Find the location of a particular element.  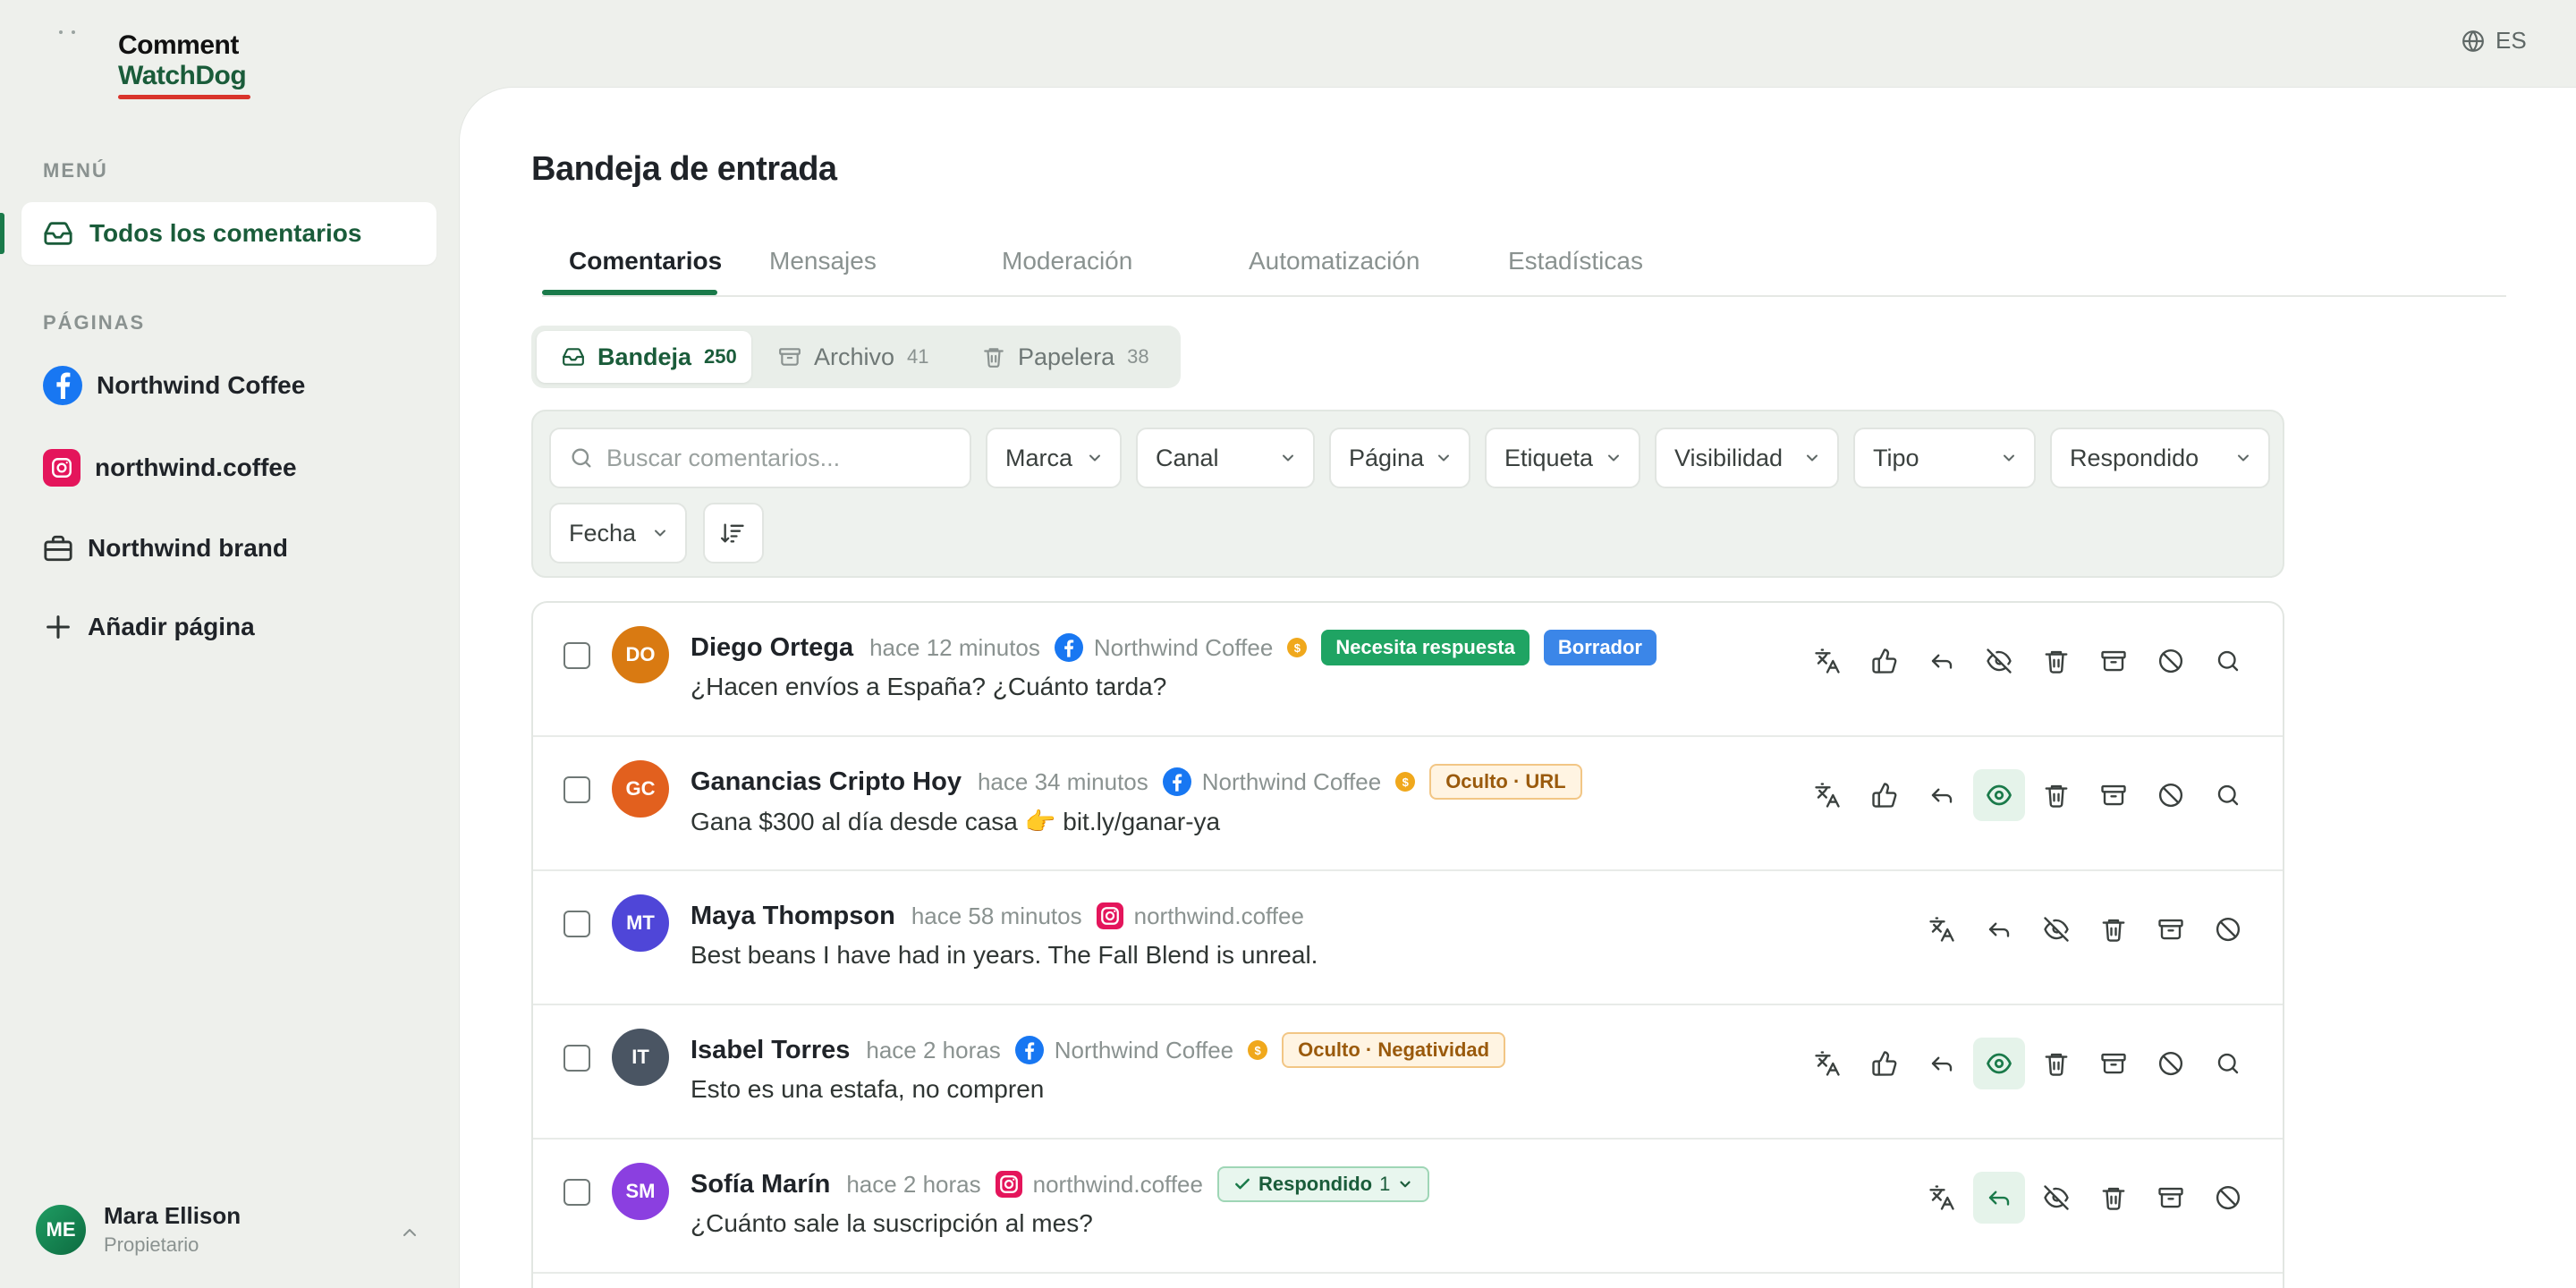

reply-icon is located at coordinates (1941, 661).